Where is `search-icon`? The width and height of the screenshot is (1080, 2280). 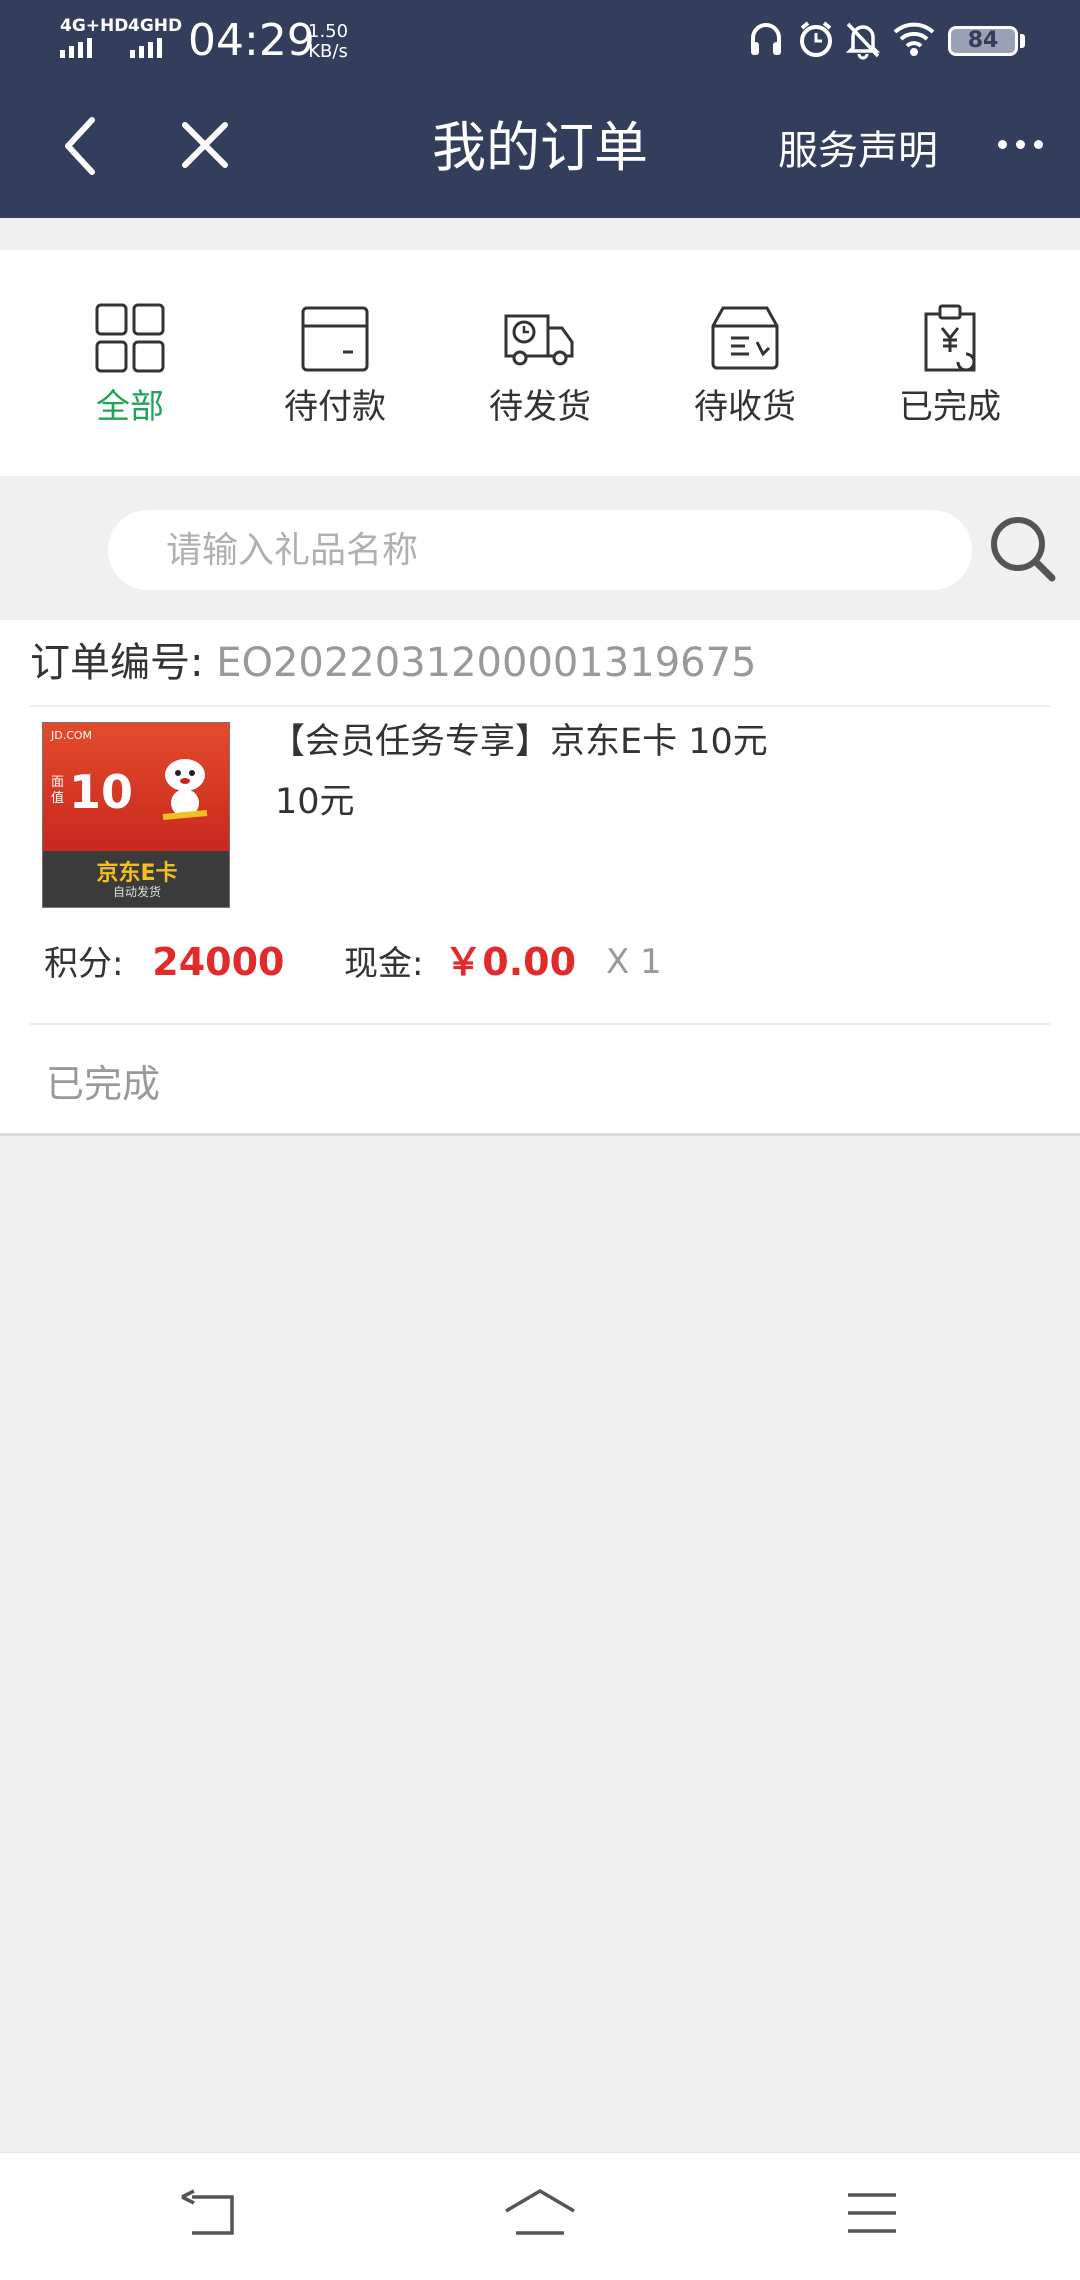
search-icon is located at coordinates (1023, 549).